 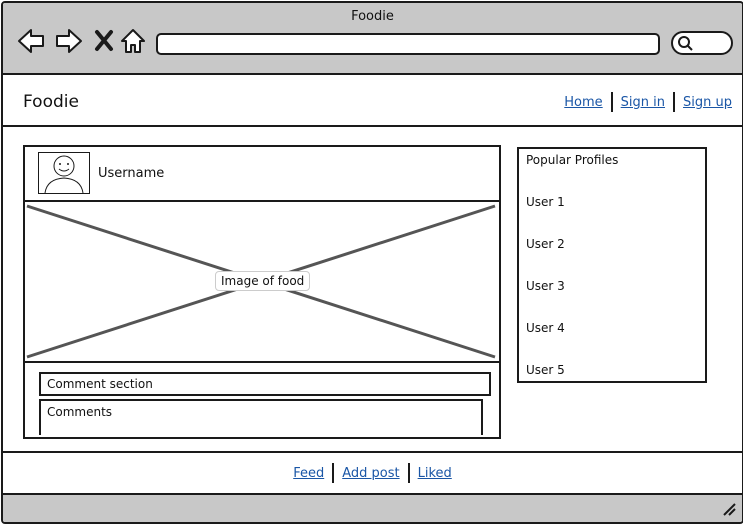 I want to click on user-avatar-icon, so click(x=64, y=174).